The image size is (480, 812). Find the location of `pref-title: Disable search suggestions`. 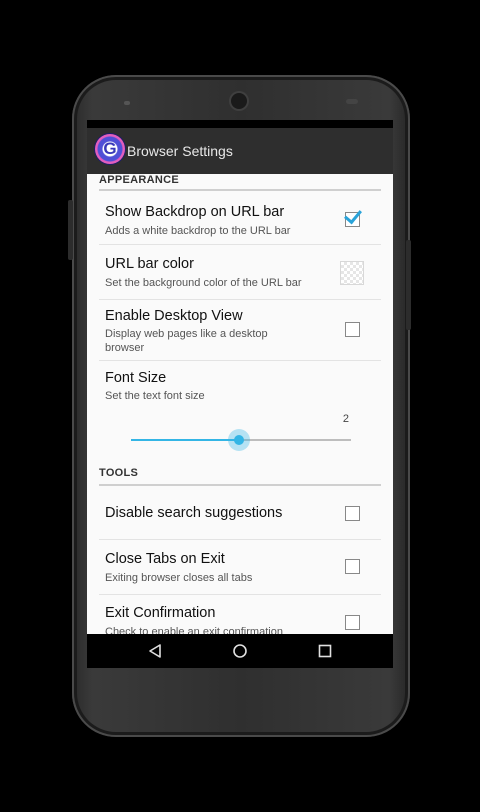

pref-title: Disable search suggestions is located at coordinates (194, 513).